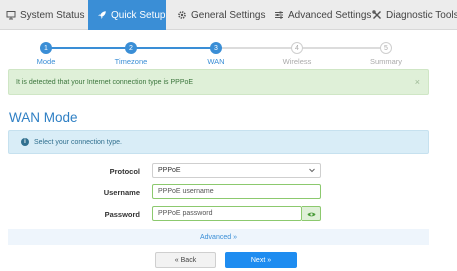 Image resolution: width=457 pixels, height=271 pixels. I want to click on sliders-icon, so click(279, 15).